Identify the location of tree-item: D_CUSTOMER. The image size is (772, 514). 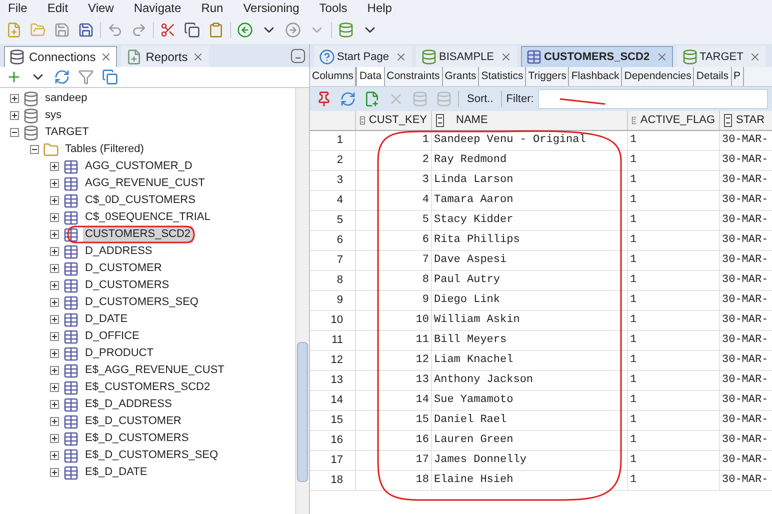
(123, 268).